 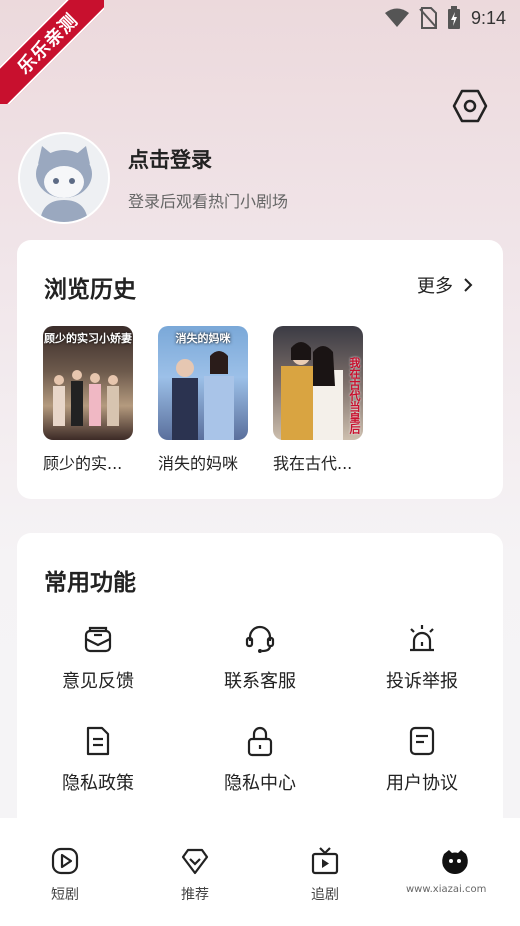 I want to click on privacy-center-label: 隐私中心, so click(x=260, y=783).